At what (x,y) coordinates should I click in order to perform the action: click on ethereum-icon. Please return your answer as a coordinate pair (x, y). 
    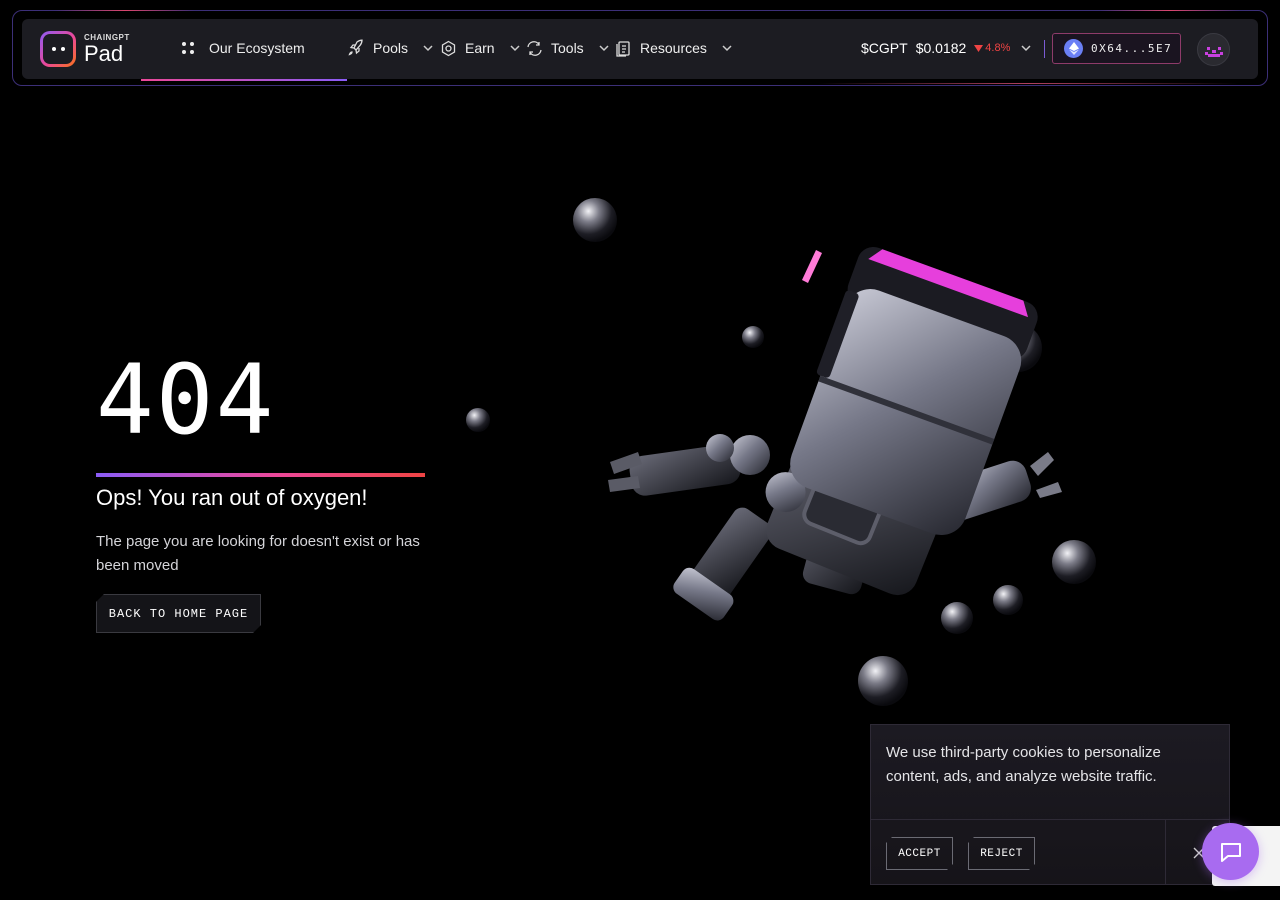
    Looking at the image, I should click on (1073, 48).